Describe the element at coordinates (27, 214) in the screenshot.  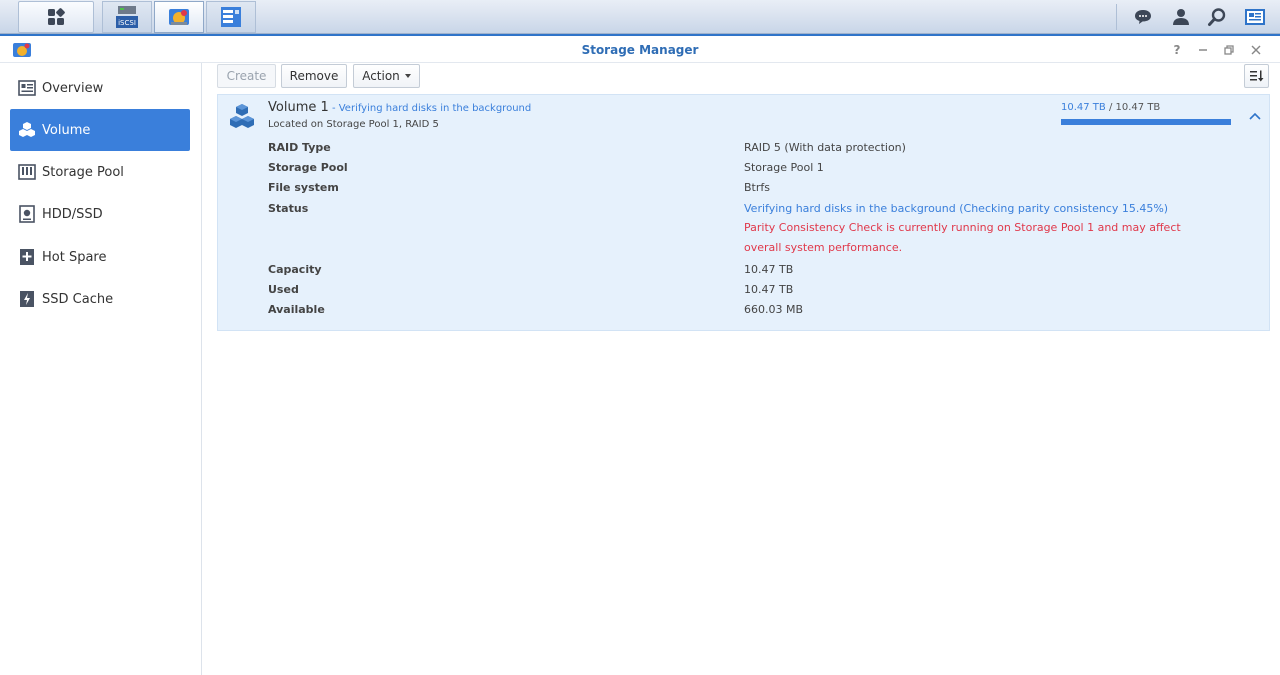
I see `hdd-icon` at that location.